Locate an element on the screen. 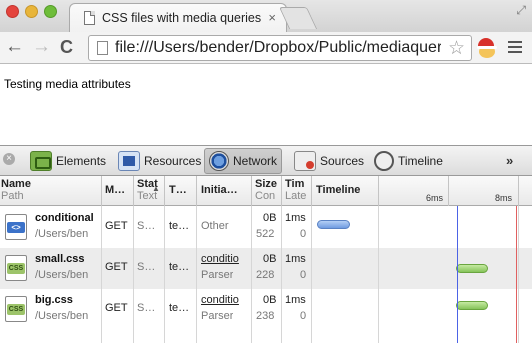  column-label: Size is located at coordinates (266, 184).